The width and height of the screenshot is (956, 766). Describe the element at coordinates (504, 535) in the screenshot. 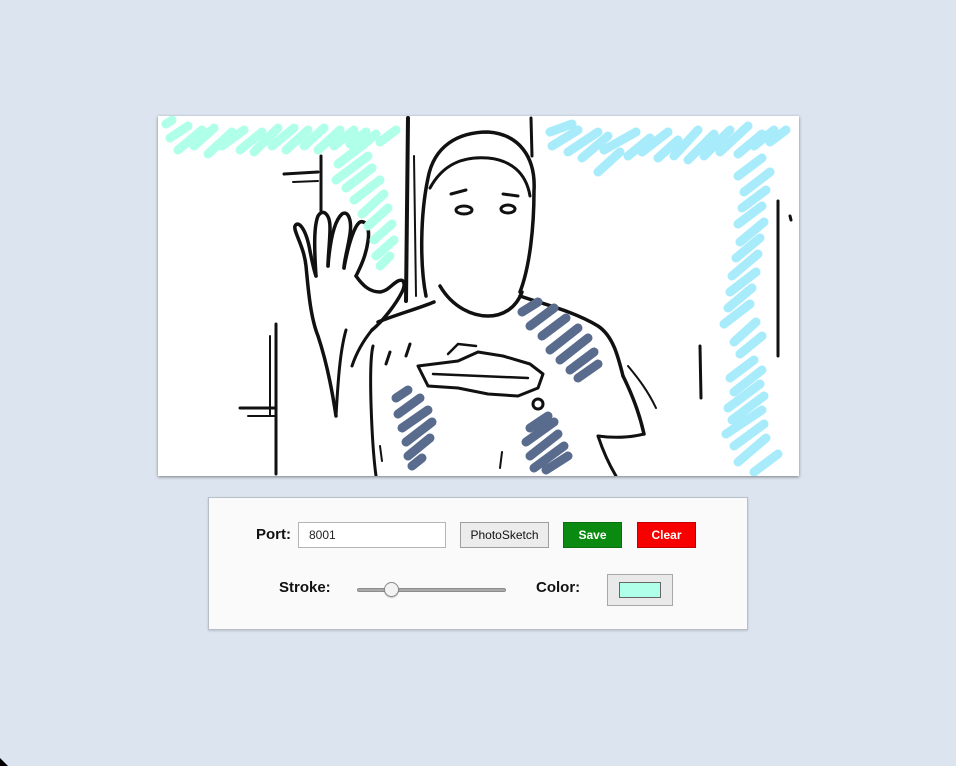

I see `photosketch-button: PhotoSketch` at that location.